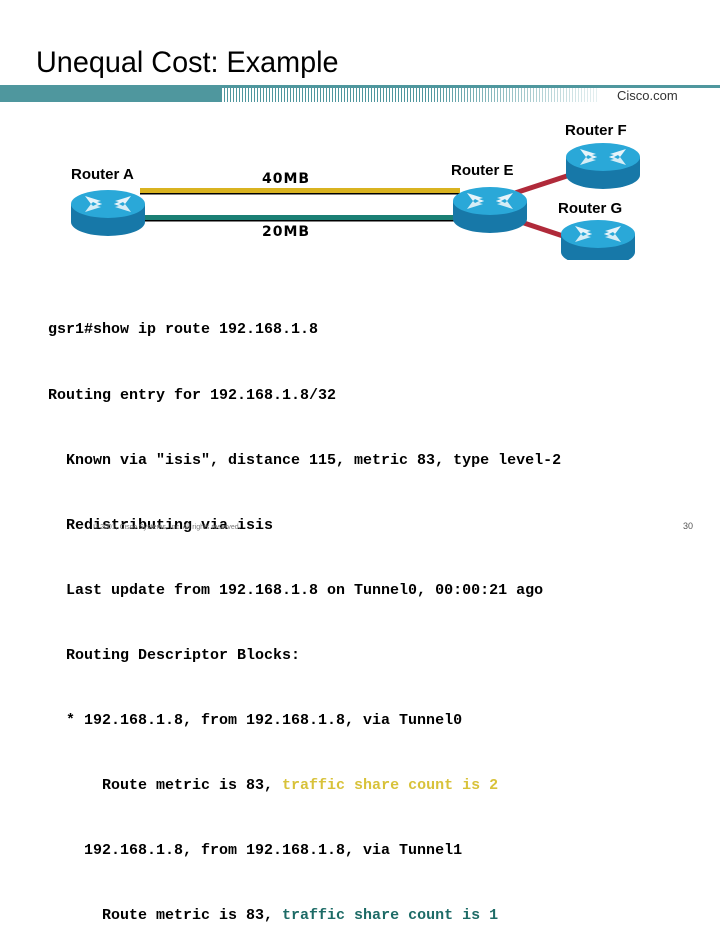 This screenshot has height=949, width=720. Describe the element at coordinates (590, 208) in the screenshot. I see `router-g-label: Router G` at that location.